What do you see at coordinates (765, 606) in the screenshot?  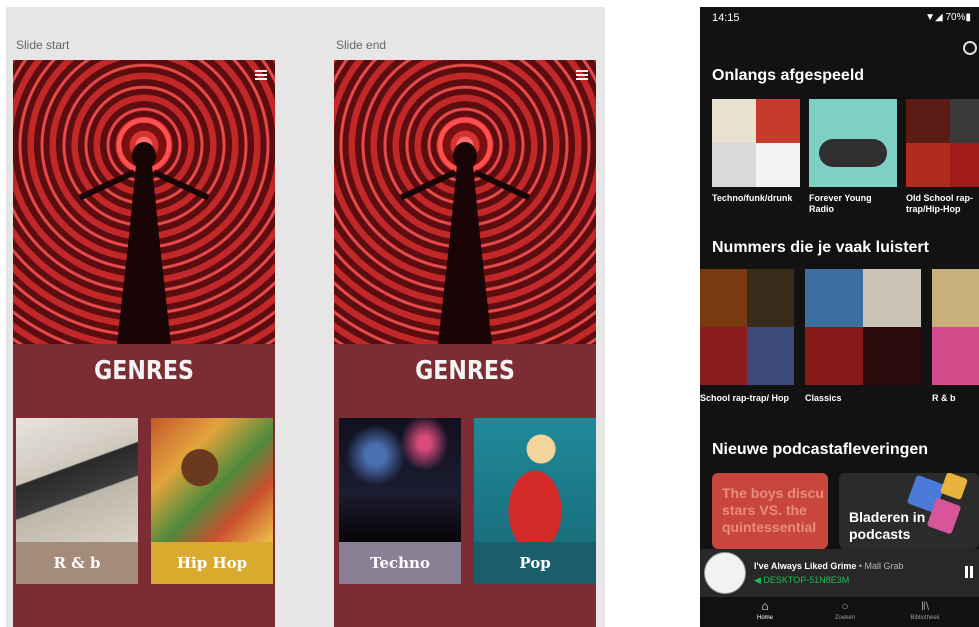 I see `home-icon: ⌂` at bounding box center [765, 606].